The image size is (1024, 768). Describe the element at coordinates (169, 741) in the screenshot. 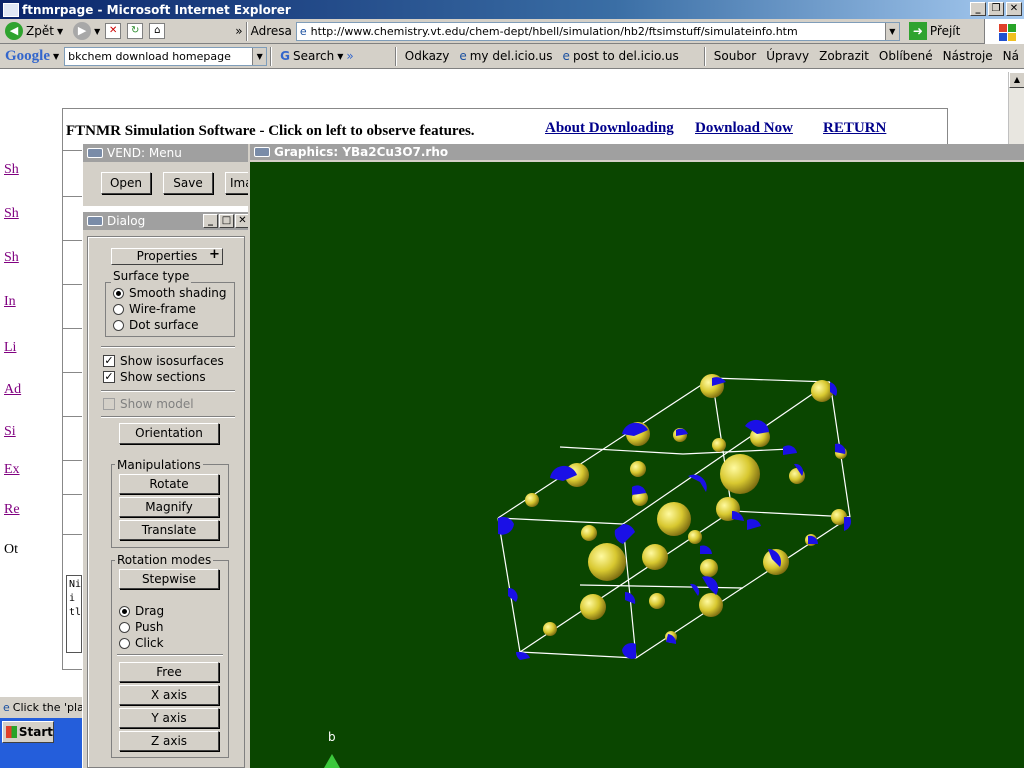

I see `z-axis-button: Z axis` at that location.